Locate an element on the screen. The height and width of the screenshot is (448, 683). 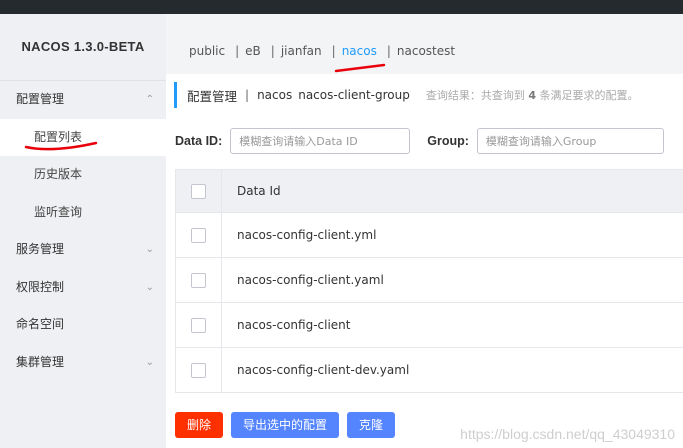
sidebar-item-cluster-management: 集群管理 ⌄ is located at coordinates (83, 363).